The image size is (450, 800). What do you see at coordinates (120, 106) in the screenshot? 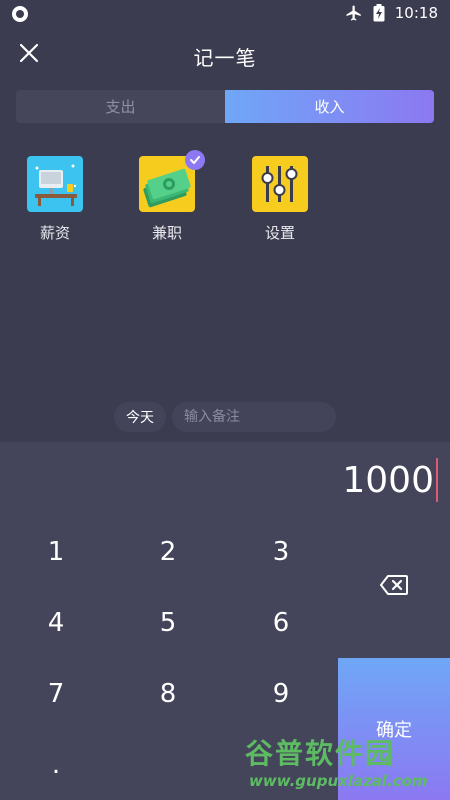
I see `tab-expense: 支出` at bounding box center [120, 106].